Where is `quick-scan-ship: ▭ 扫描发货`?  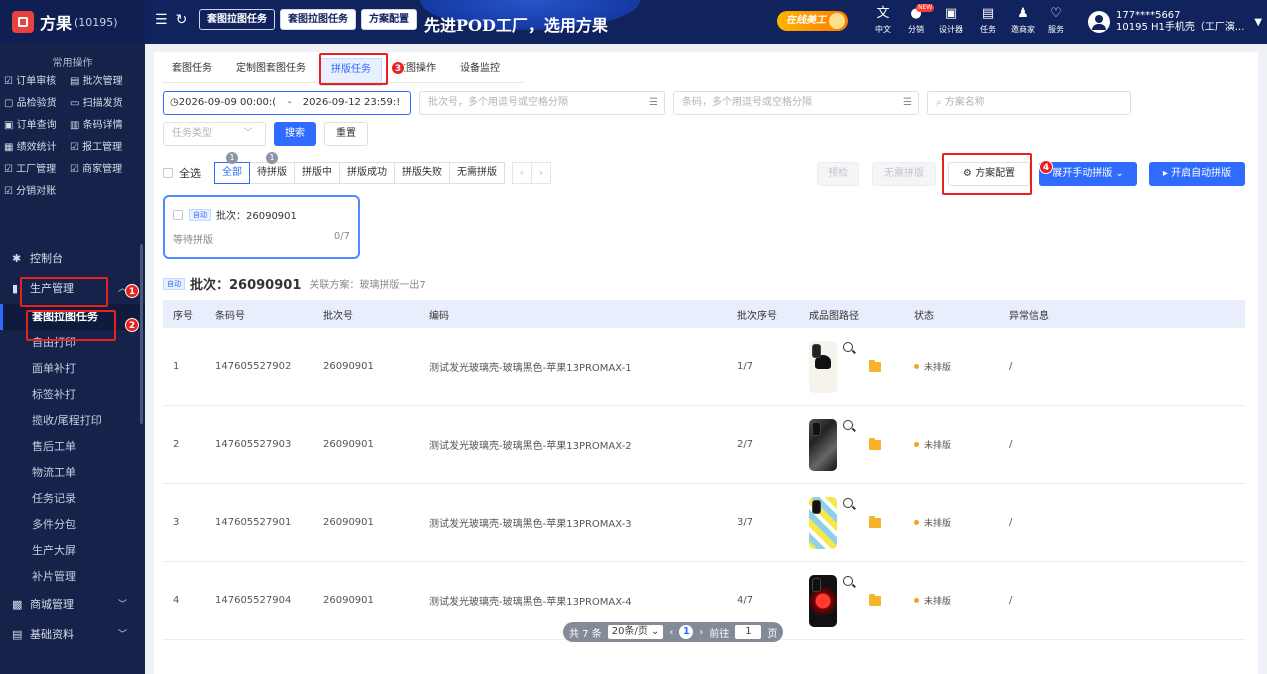 quick-scan-ship: ▭ 扫描发货 is located at coordinates (105, 101).